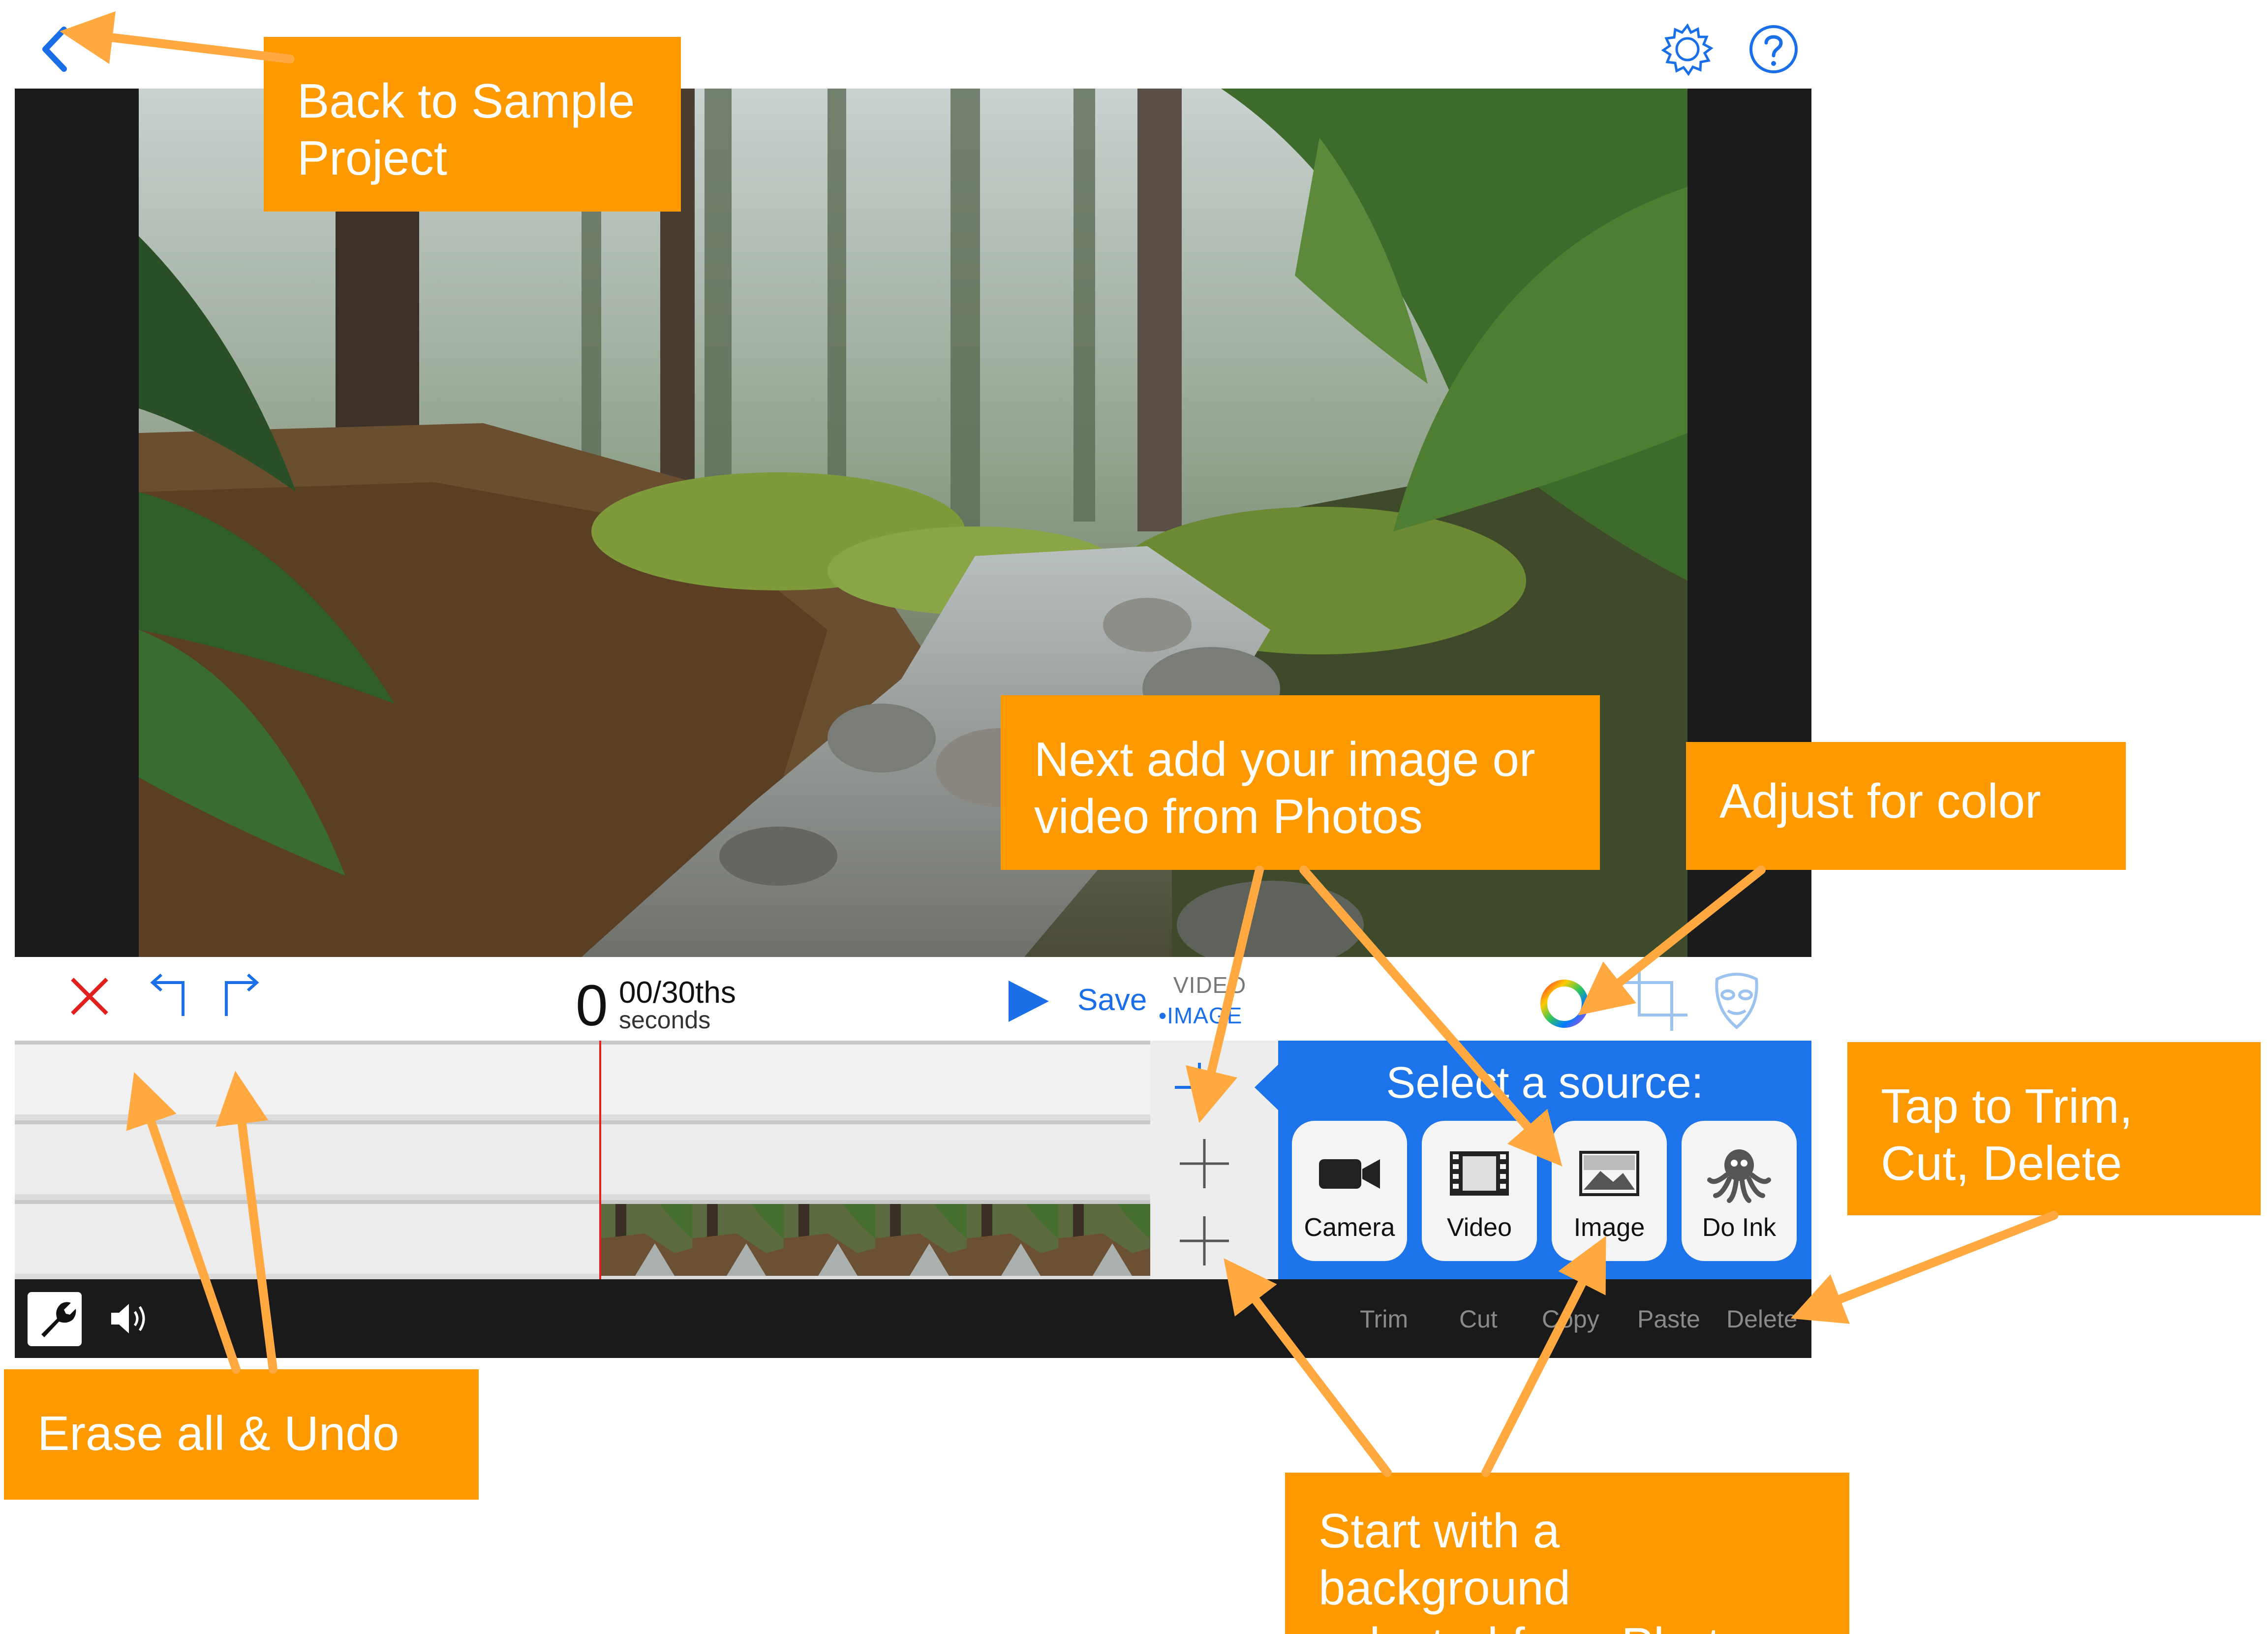 The height and width of the screenshot is (1634, 2268). I want to click on editor-toolbar: 0 00/30ths seconds Save VIDEO •IMAGE, so click(913, 999).